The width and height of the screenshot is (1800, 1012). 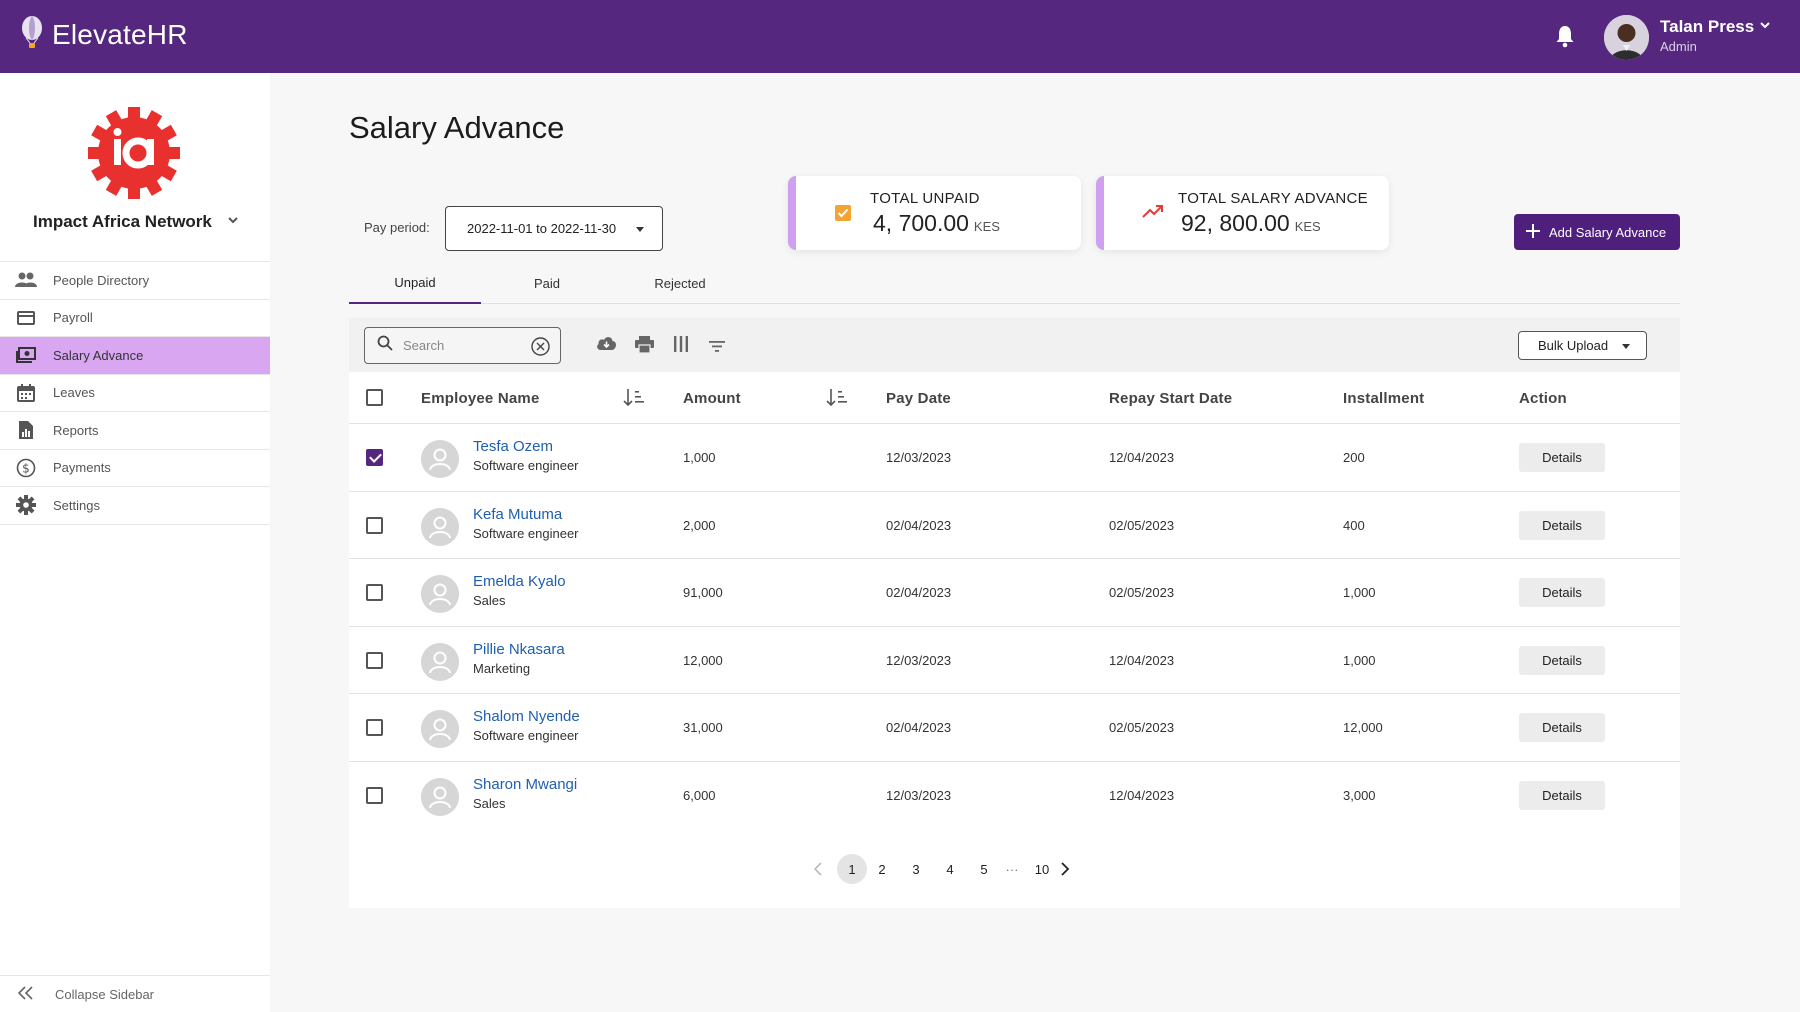 What do you see at coordinates (1065, 869) in the screenshot?
I see `next-page-icon` at bounding box center [1065, 869].